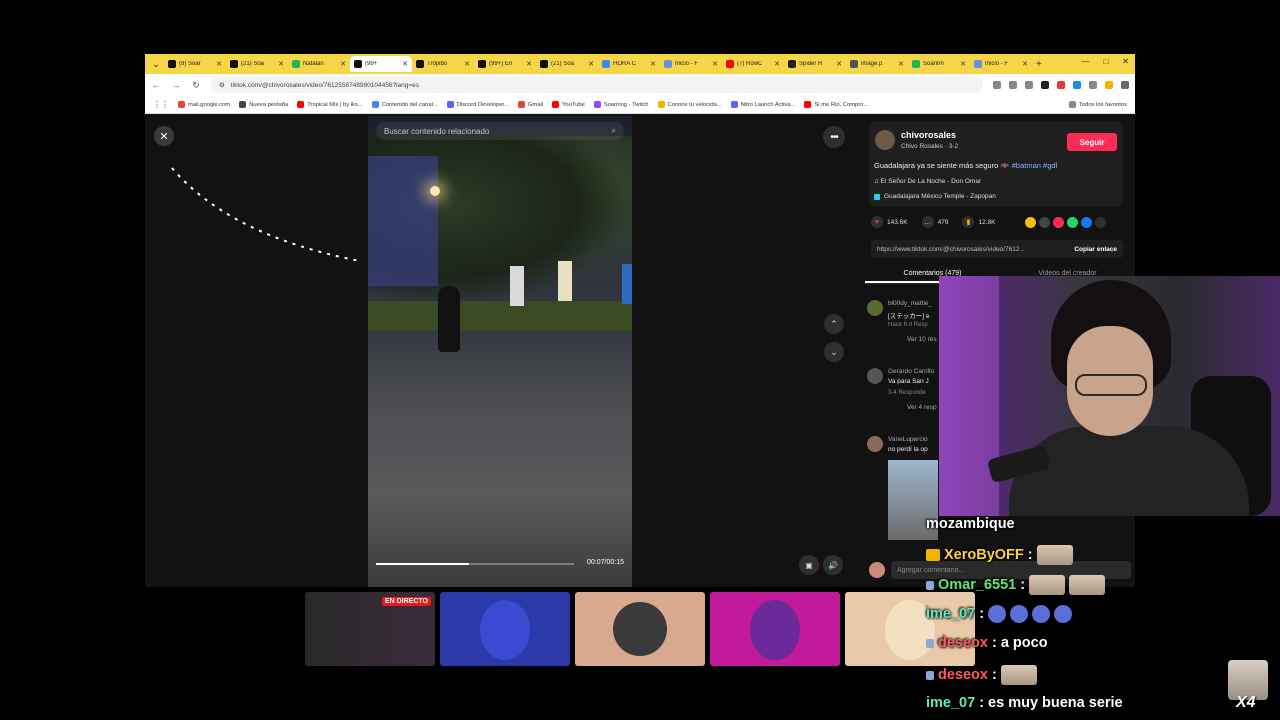 This screenshot has width=1280, height=720. What do you see at coordinates (815, 64) in the screenshot?
I see `browser-tab: Spider R ✕` at bounding box center [815, 64].